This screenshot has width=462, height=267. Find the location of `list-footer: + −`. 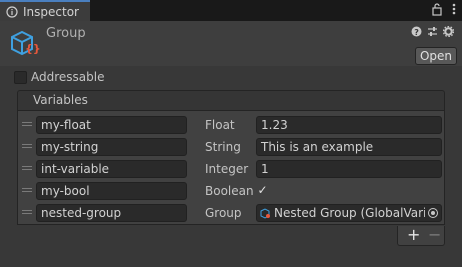

list-footer: + − is located at coordinates (421, 236).